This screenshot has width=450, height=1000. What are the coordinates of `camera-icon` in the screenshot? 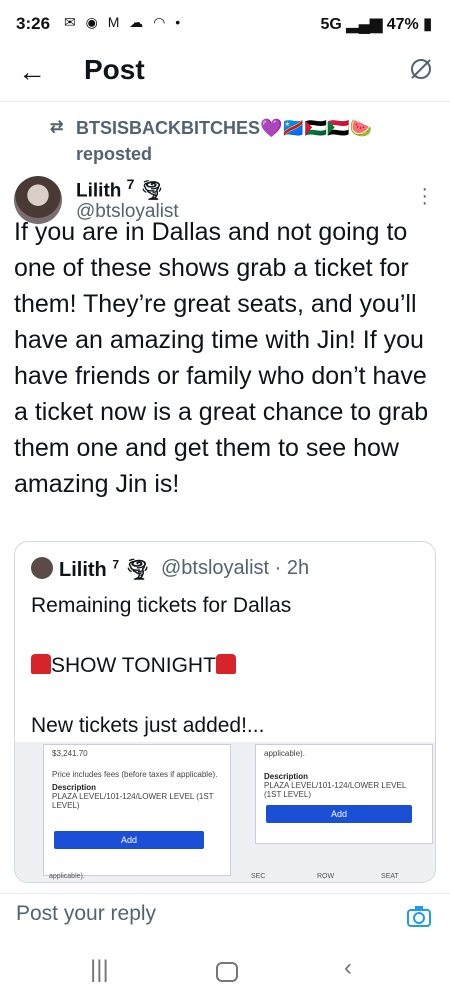 It's located at (419, 918).